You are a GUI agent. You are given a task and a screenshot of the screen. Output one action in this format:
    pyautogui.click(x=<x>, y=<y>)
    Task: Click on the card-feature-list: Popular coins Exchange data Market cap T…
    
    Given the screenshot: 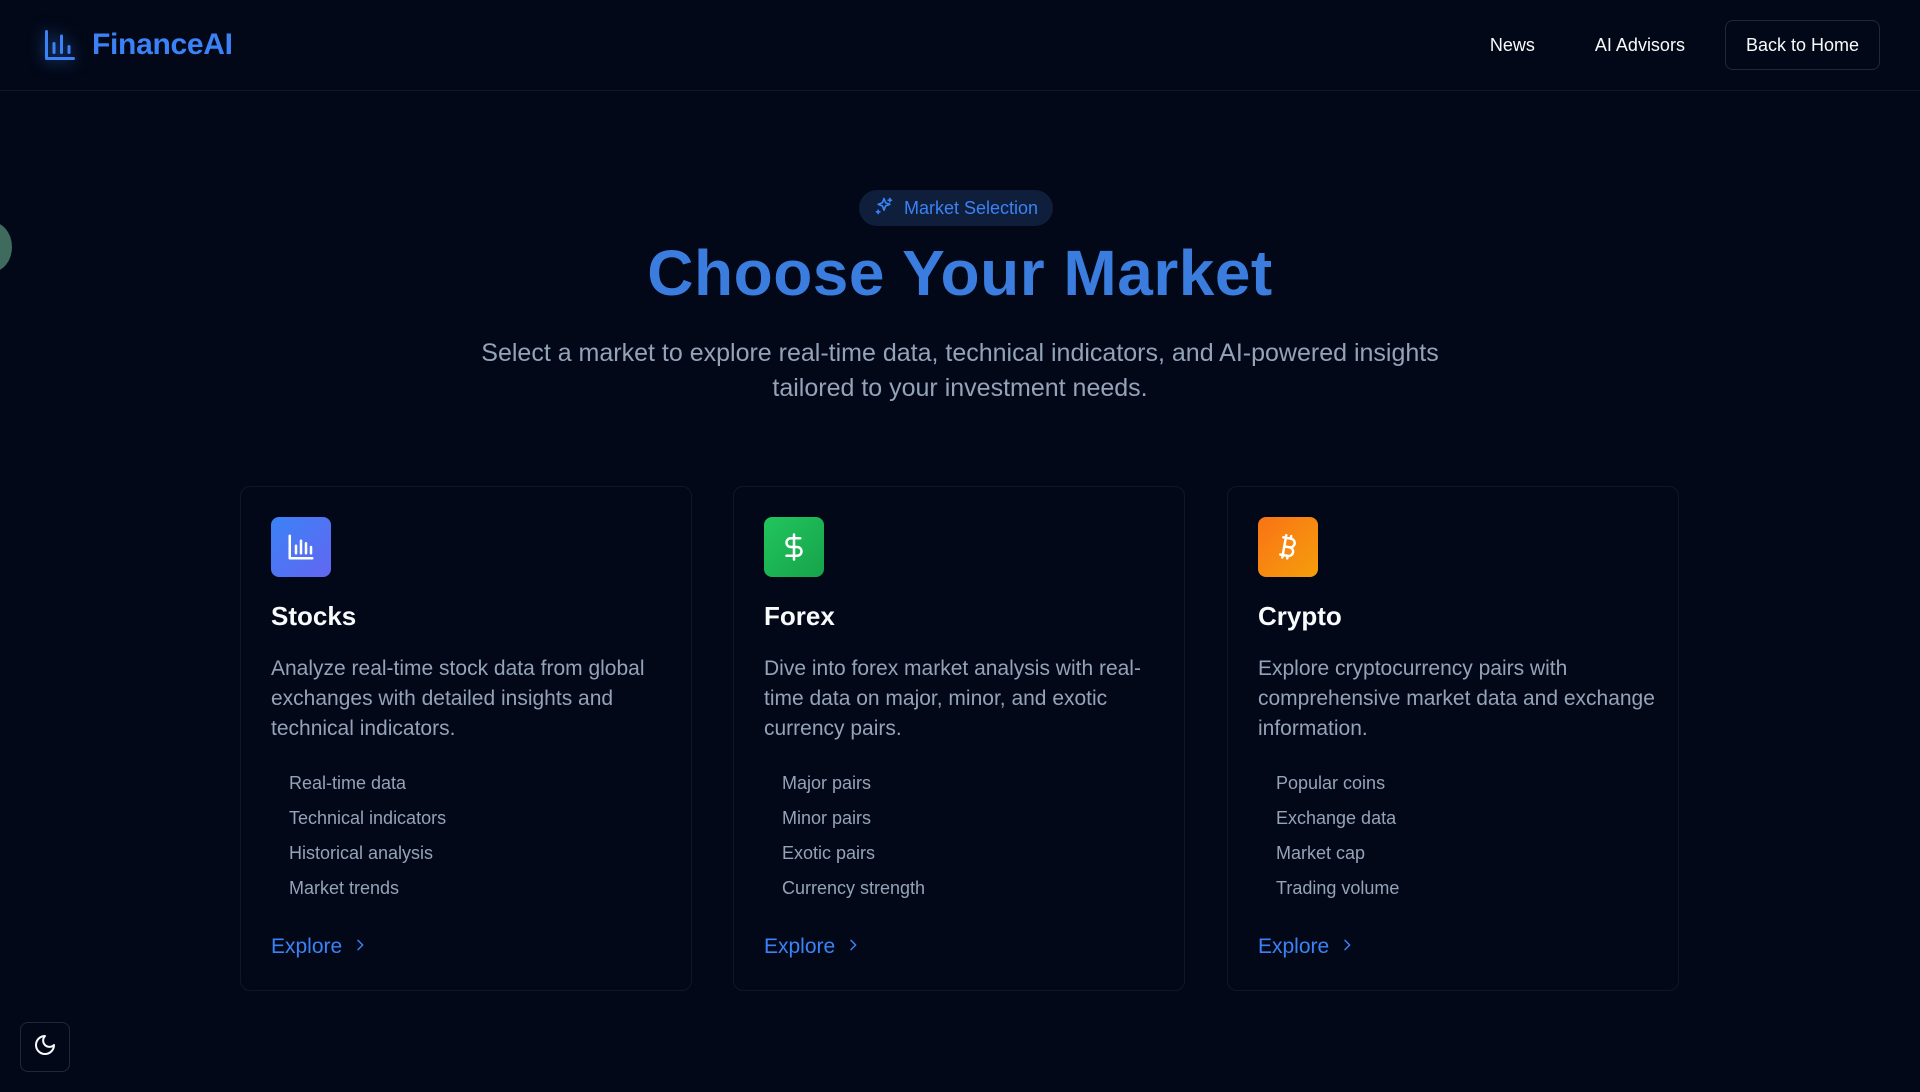 What is the action you would take?
    pyautogui.click(x=1453, y=836)
    